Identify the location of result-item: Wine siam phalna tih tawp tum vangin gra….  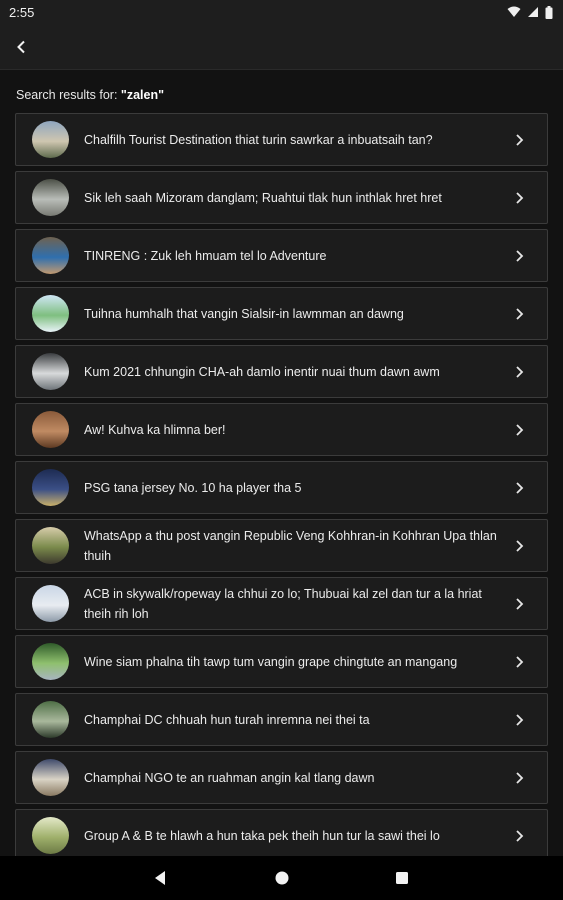
(281, 661).